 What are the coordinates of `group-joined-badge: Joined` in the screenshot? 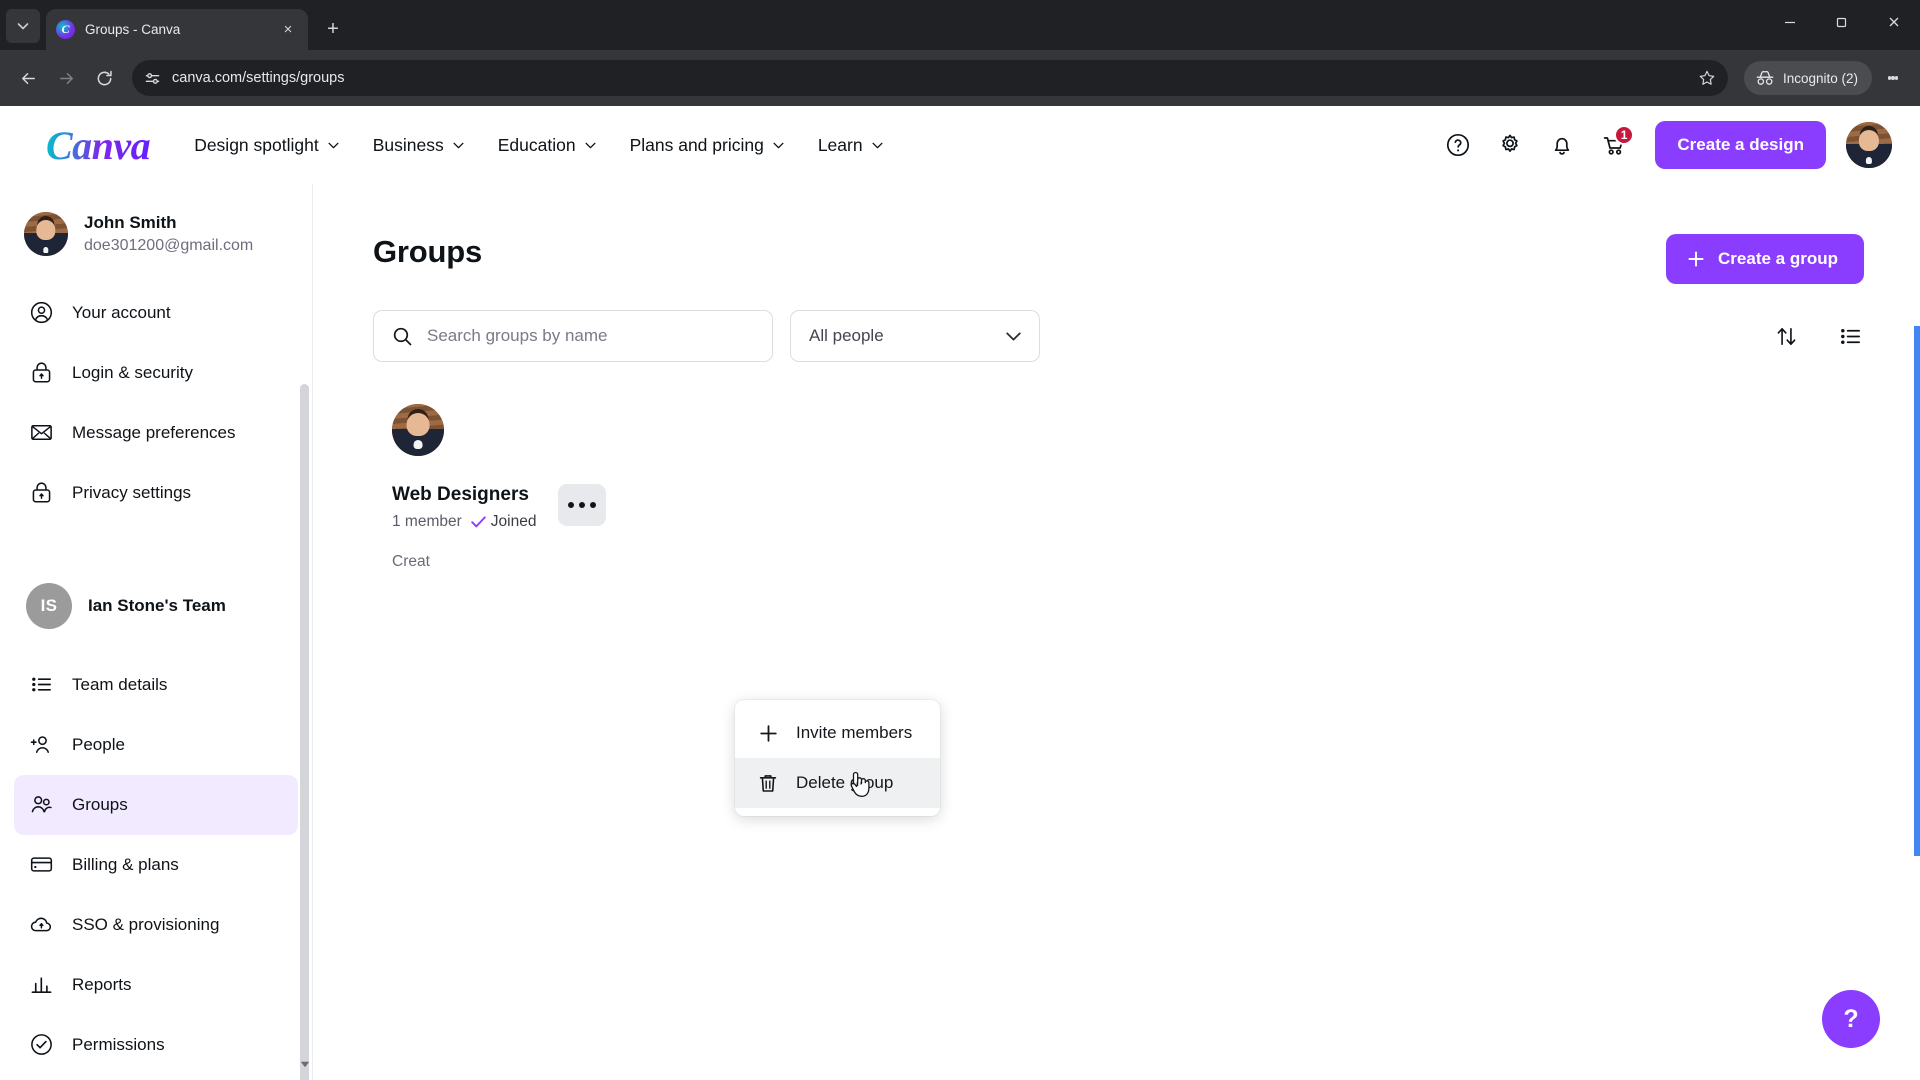 It's located at (504, 522).